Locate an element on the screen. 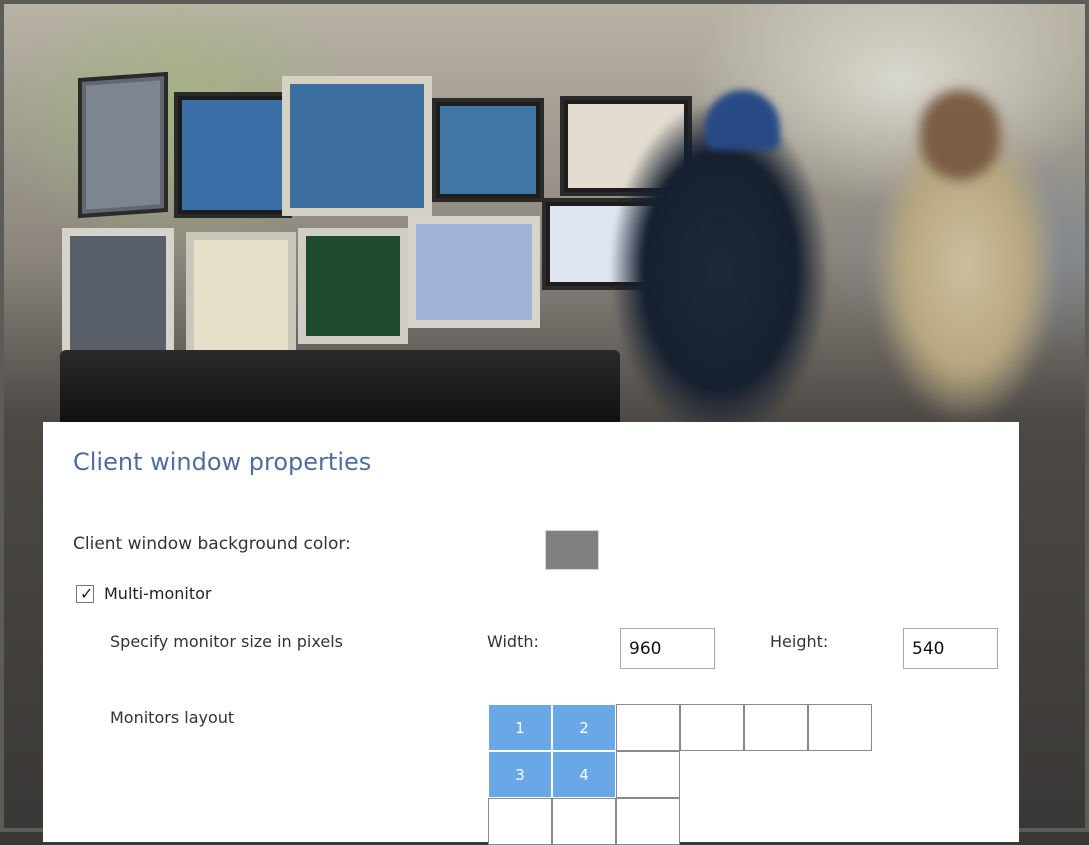  width-input is located at coordinates (667, 648).